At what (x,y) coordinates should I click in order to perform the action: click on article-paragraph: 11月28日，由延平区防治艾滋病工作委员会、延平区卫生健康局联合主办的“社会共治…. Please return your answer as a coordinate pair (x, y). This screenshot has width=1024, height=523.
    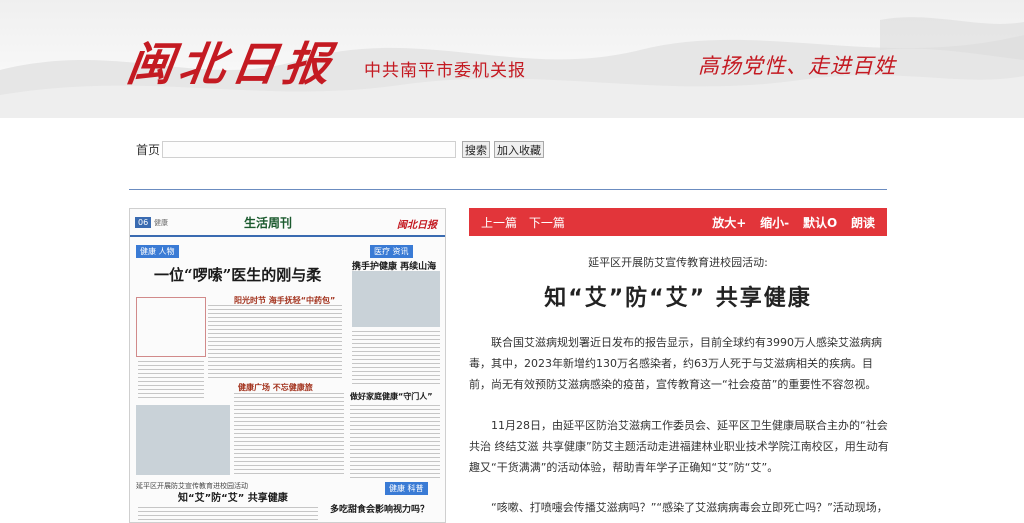
    Looking at the image, I should click on (679, 446).